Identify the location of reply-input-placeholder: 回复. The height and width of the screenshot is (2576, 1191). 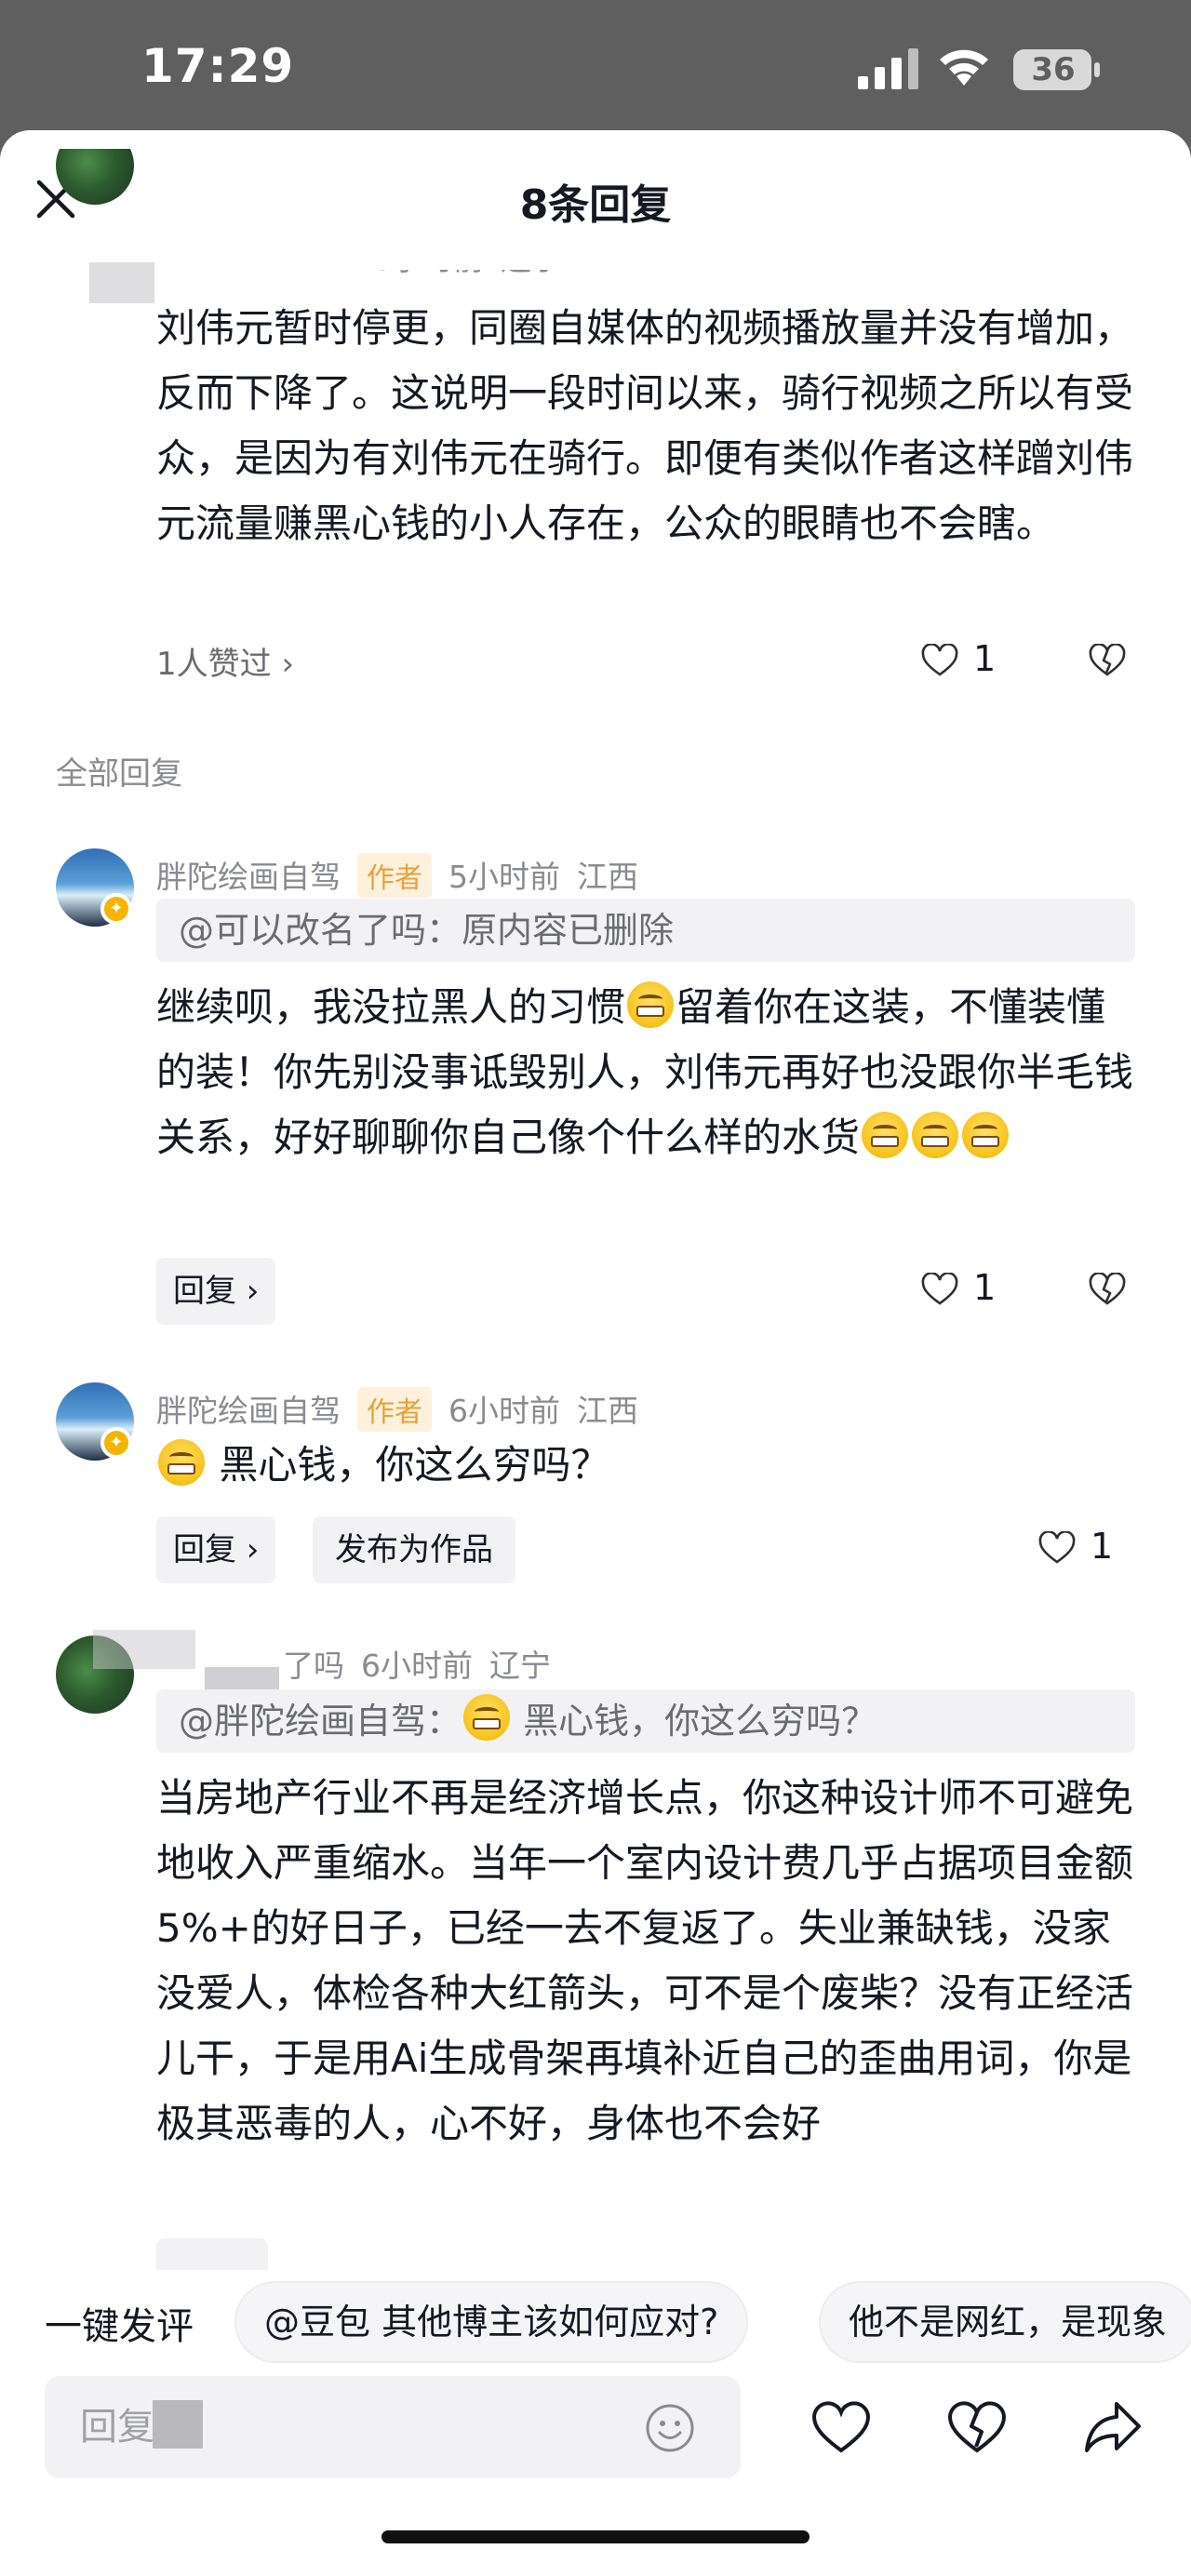
(117, 2427).